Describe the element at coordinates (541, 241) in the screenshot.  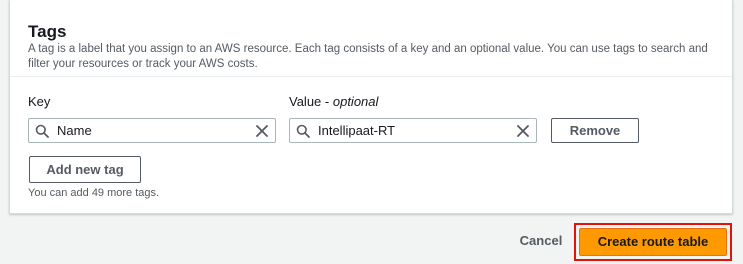
I see `cancel-button: Cancel` at that location.